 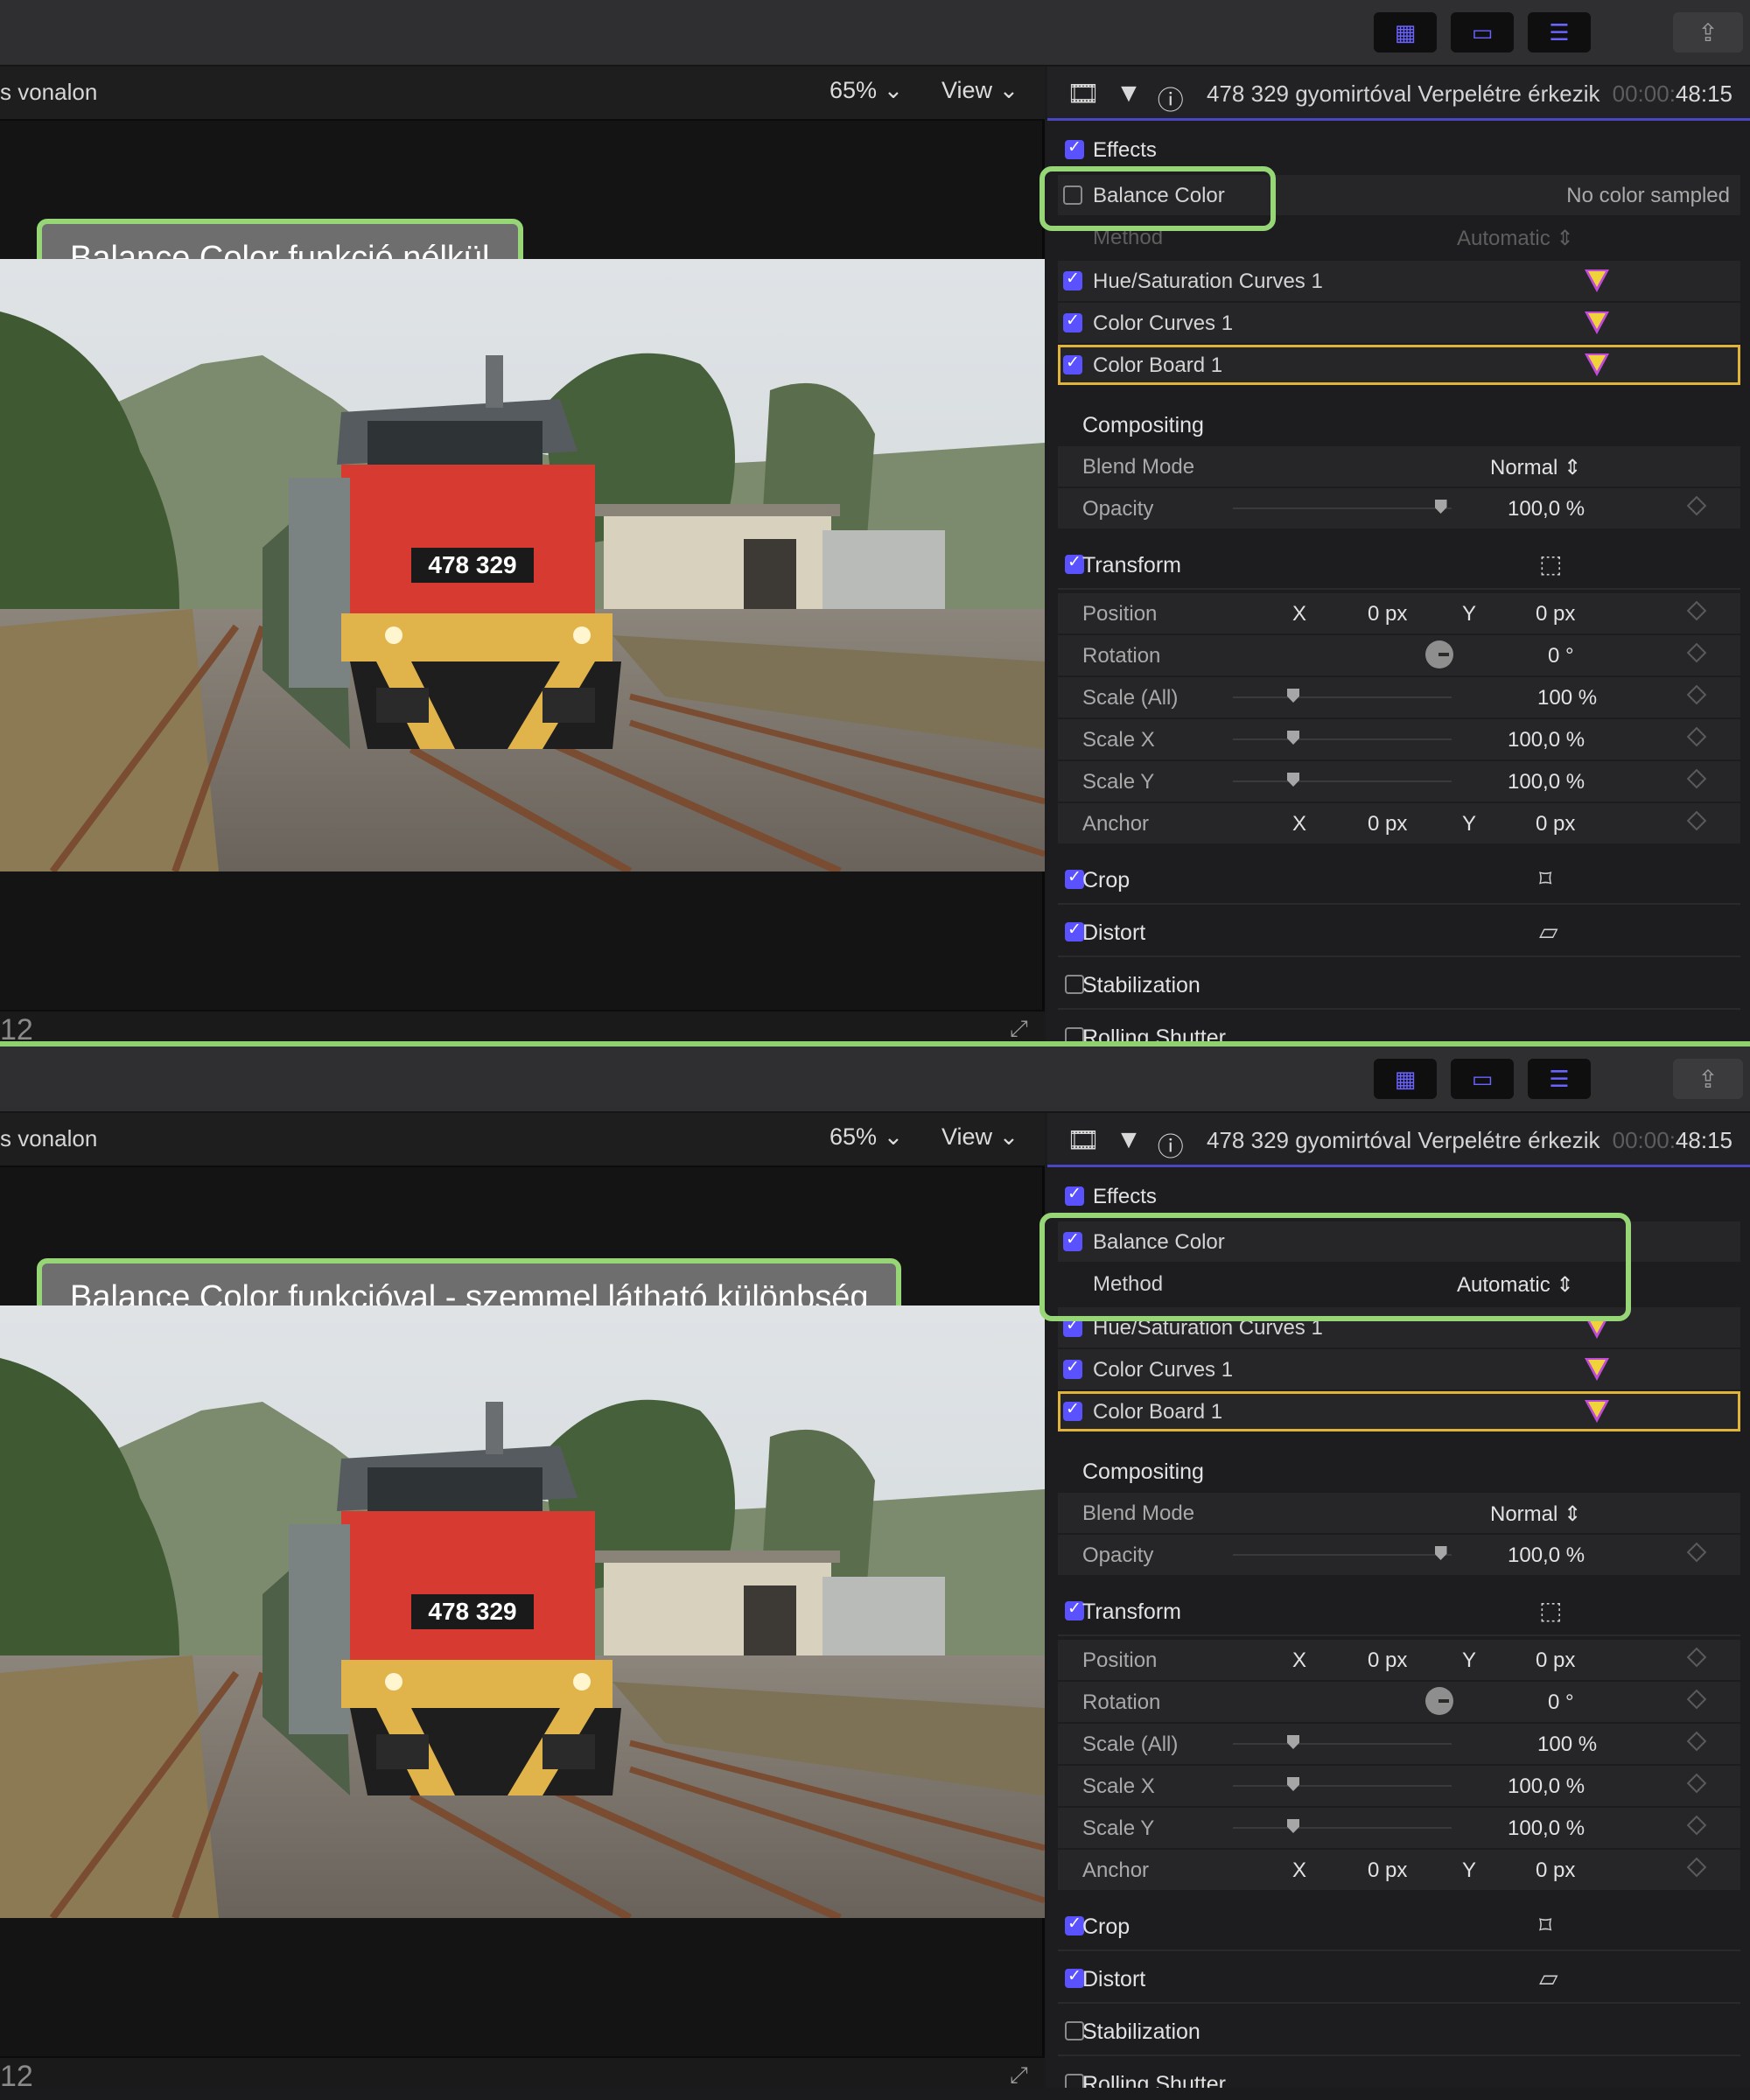 I want to click on scale-all-slider, so click(x=1342, y=1742).